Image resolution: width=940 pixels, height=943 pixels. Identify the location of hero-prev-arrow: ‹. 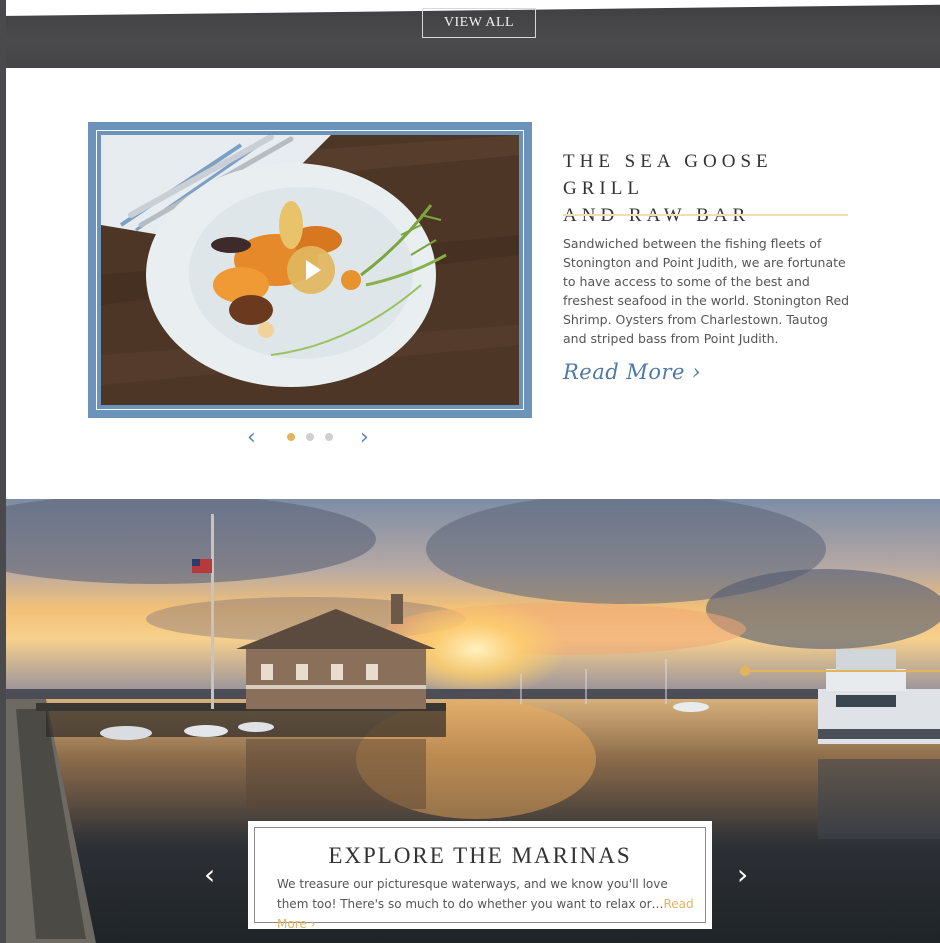
(209, 874).